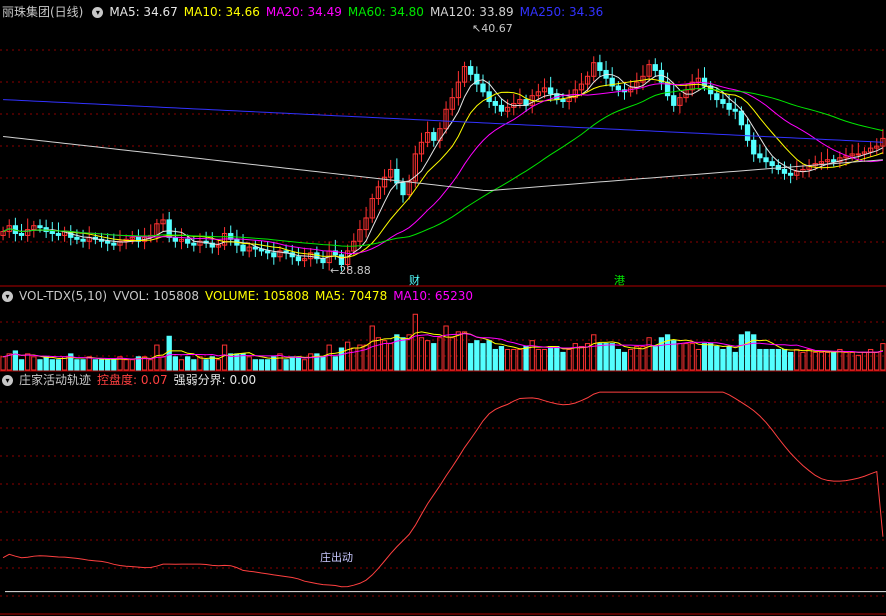 This screenshot has height=616, width=886. Describe the element at coordinates (257, 296) in the screenshot. I see `volume-label: VOLUME: 105808` at that location.